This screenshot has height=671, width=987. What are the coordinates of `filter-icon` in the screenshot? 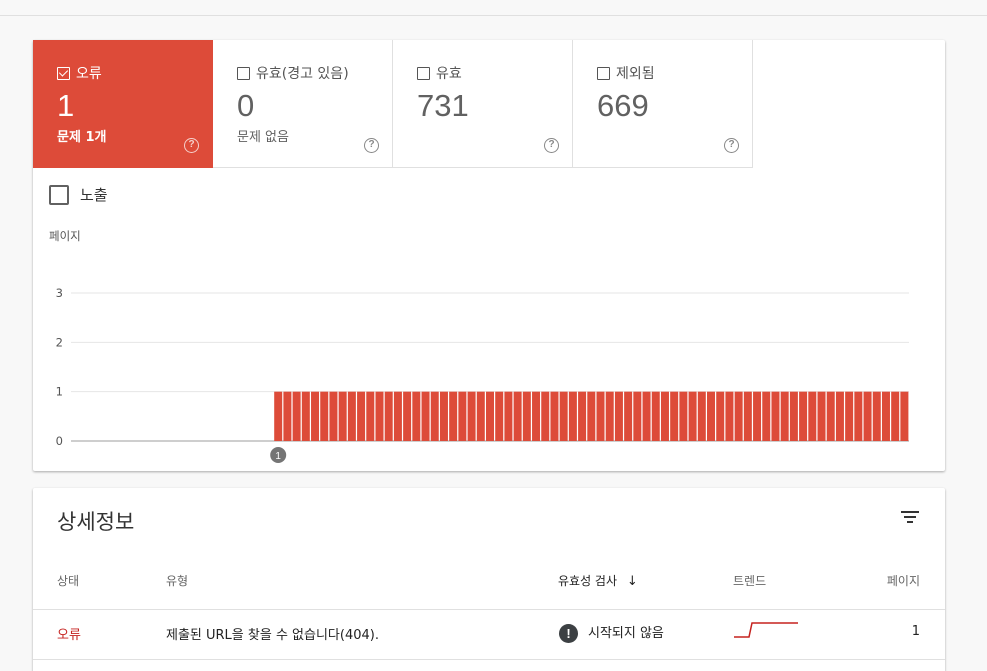 It's located at (910, 517).